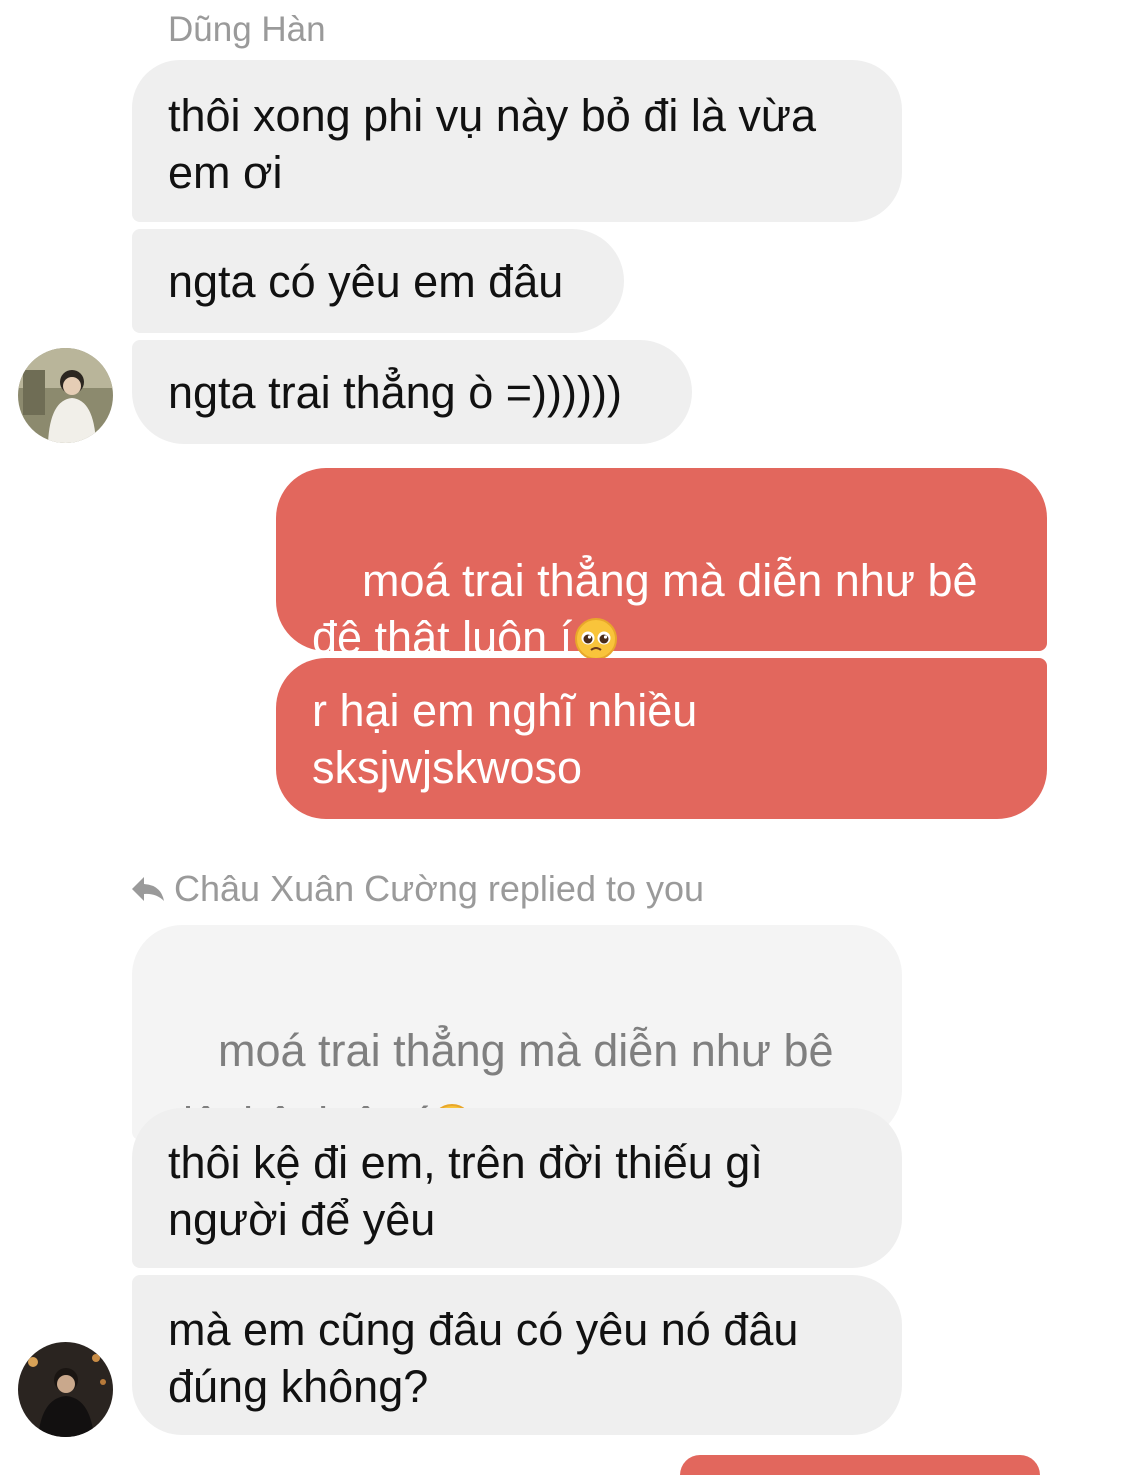  I want to click on outgoing-message: r hại em nghĩ nhiều sksjwjskwoso, so click(661, 738).